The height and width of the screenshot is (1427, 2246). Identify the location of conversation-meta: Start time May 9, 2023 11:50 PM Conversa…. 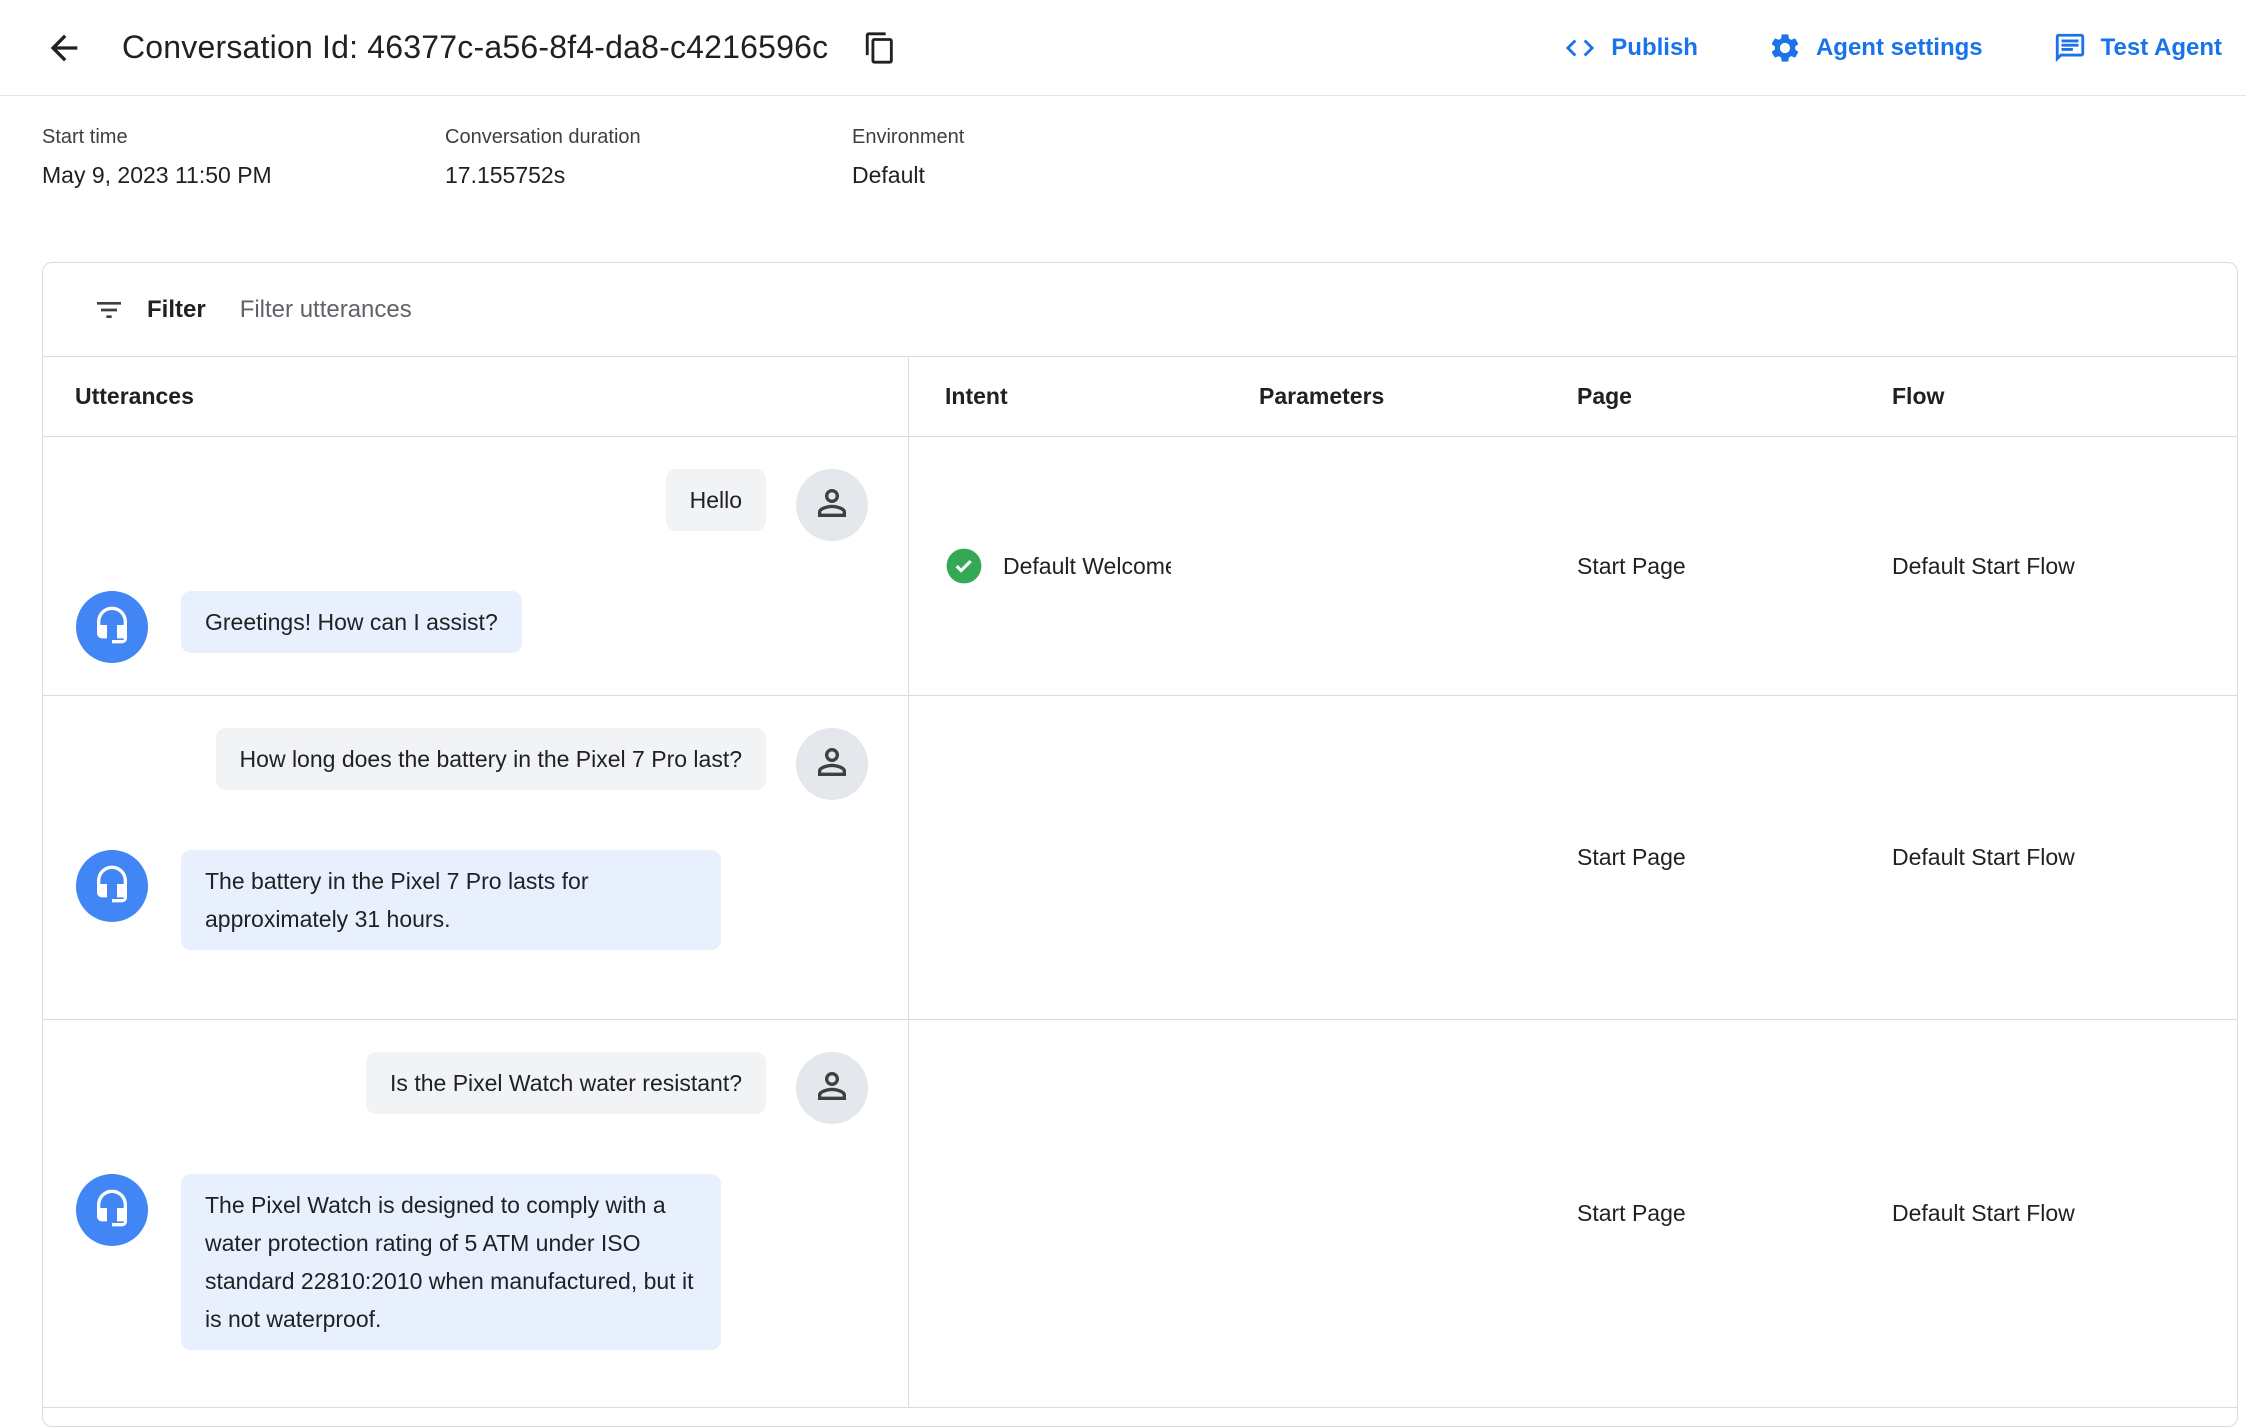
(1123, 179).